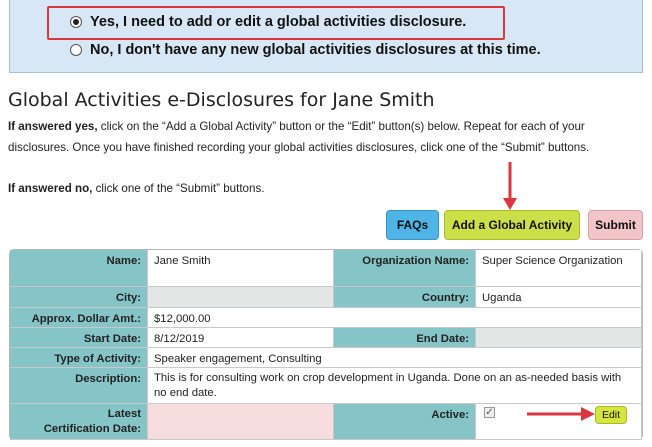 The height and width of the screenshot is (447, 652). I want to click on faqs-button: FAQs, so click(412, 225).